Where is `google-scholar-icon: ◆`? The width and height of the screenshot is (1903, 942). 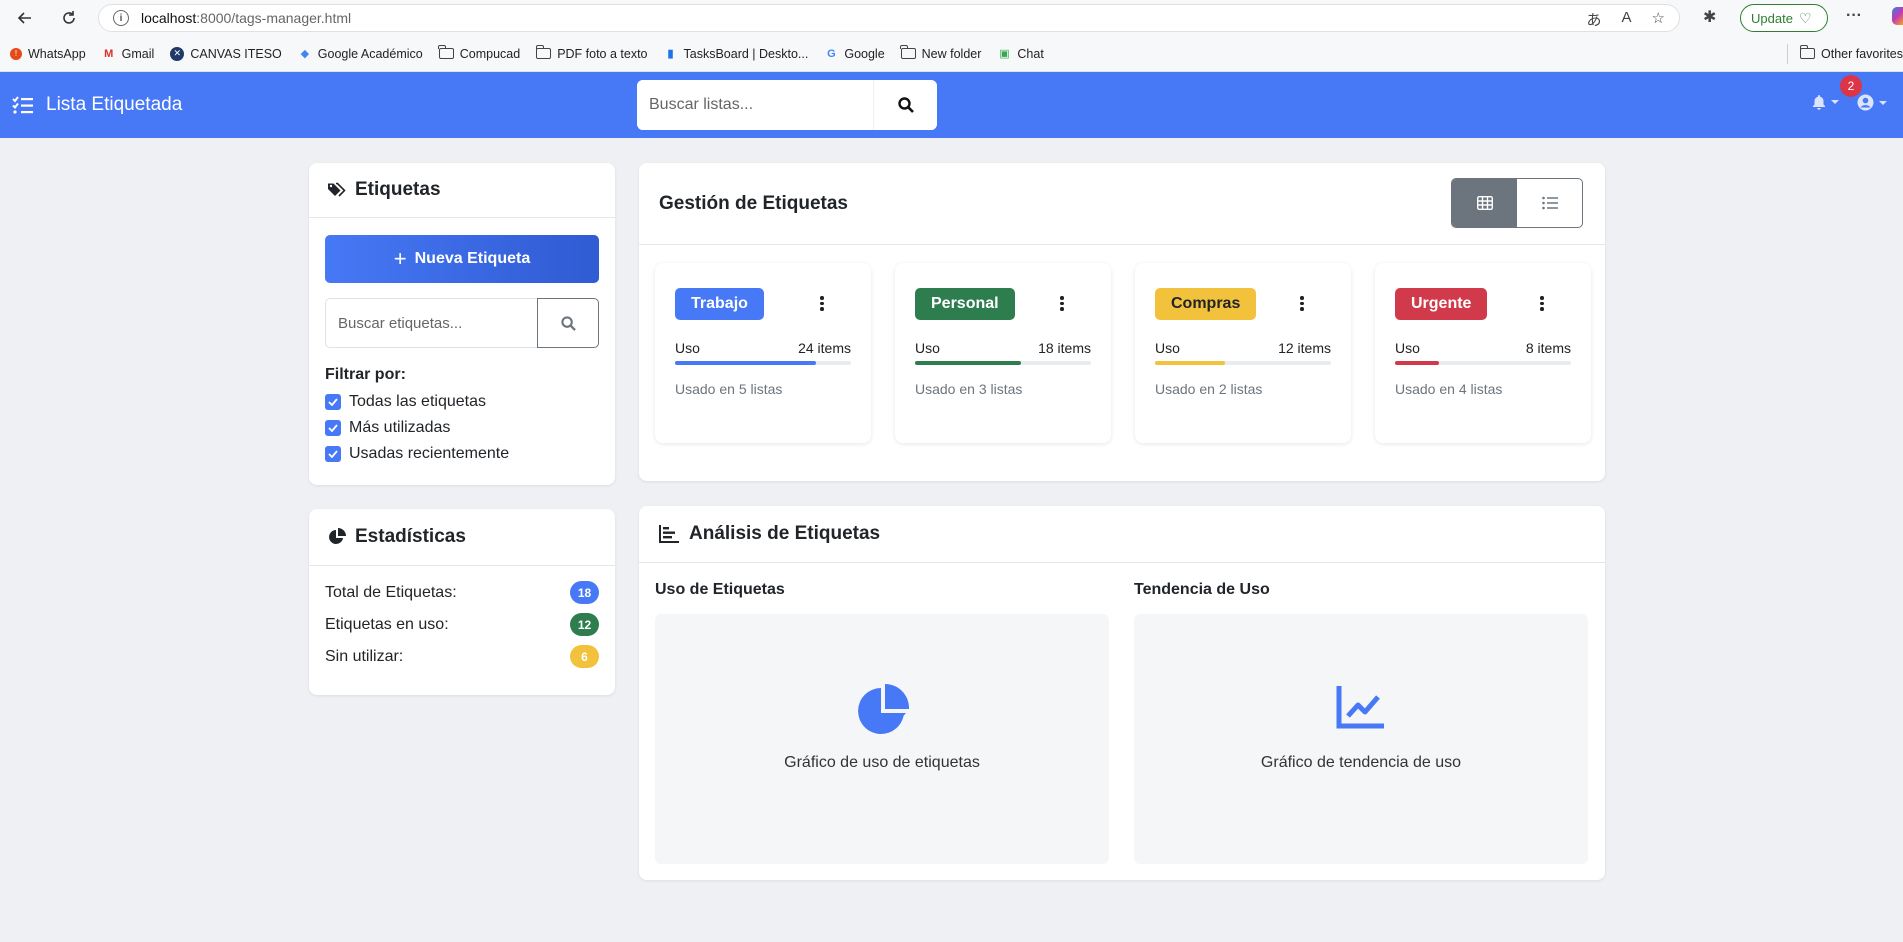 google-scholar-icon: ◆ is located at coordinates (305, 54).